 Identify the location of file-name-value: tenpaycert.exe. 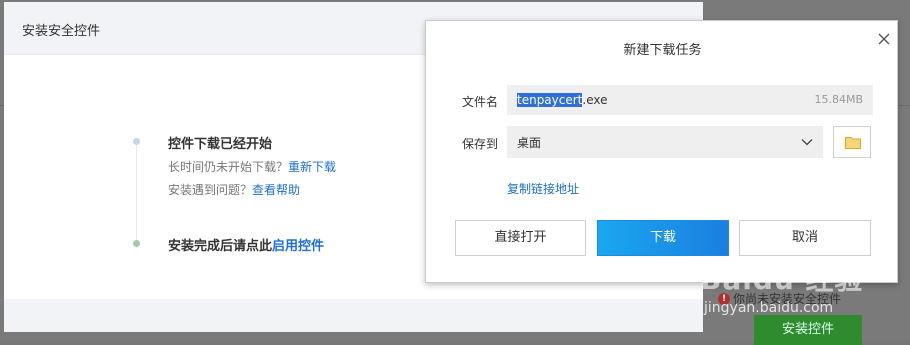
(562, 100).